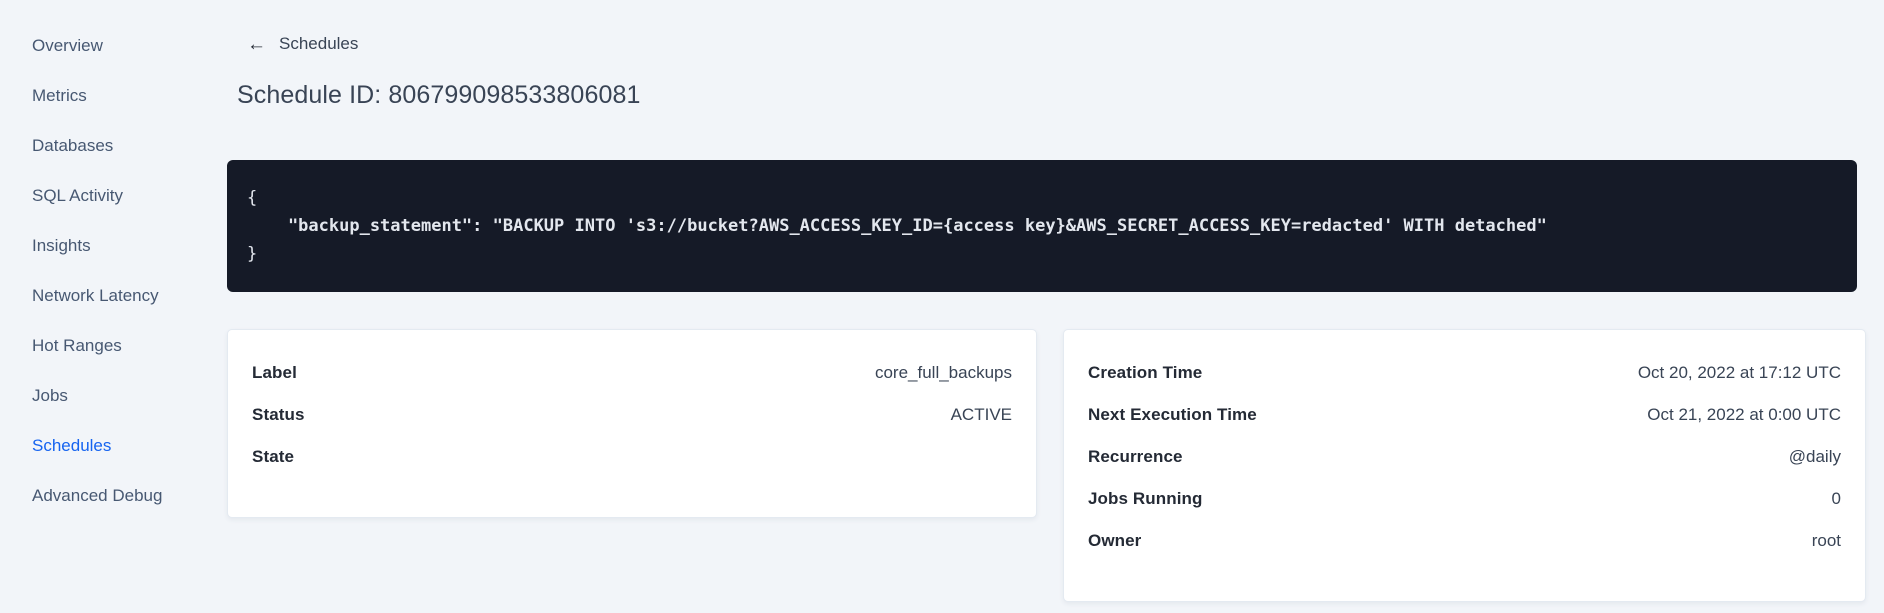 The width and height of the screenshot is (1884, 613). What do you see at coordinates (439, 95) in the screenshot?
I see `page-title: Schedule ID: 806799098533806081` at bounding box center [439, 95].